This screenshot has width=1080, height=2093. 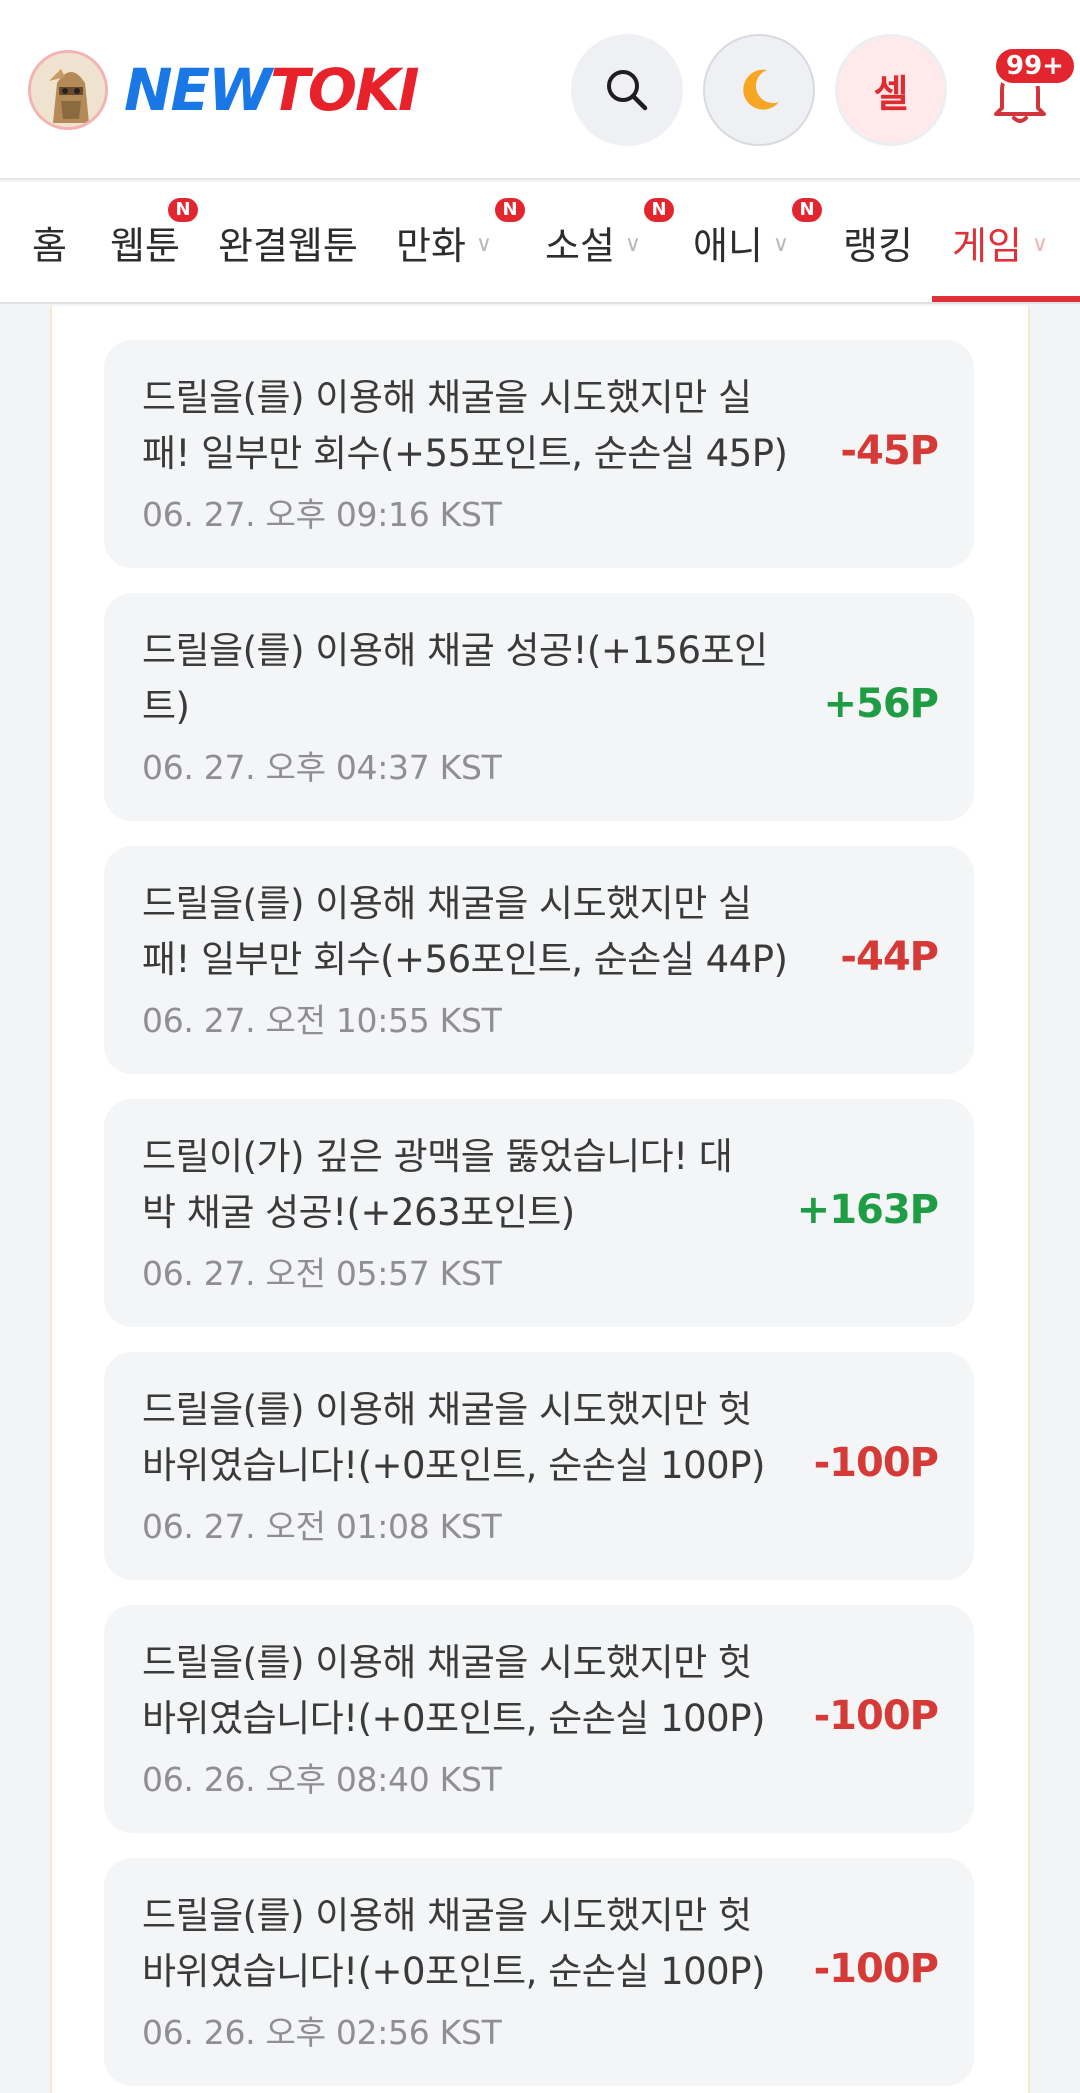 I want to click on nav-item-ranking: 랭킹, so click(x=878, y=242).